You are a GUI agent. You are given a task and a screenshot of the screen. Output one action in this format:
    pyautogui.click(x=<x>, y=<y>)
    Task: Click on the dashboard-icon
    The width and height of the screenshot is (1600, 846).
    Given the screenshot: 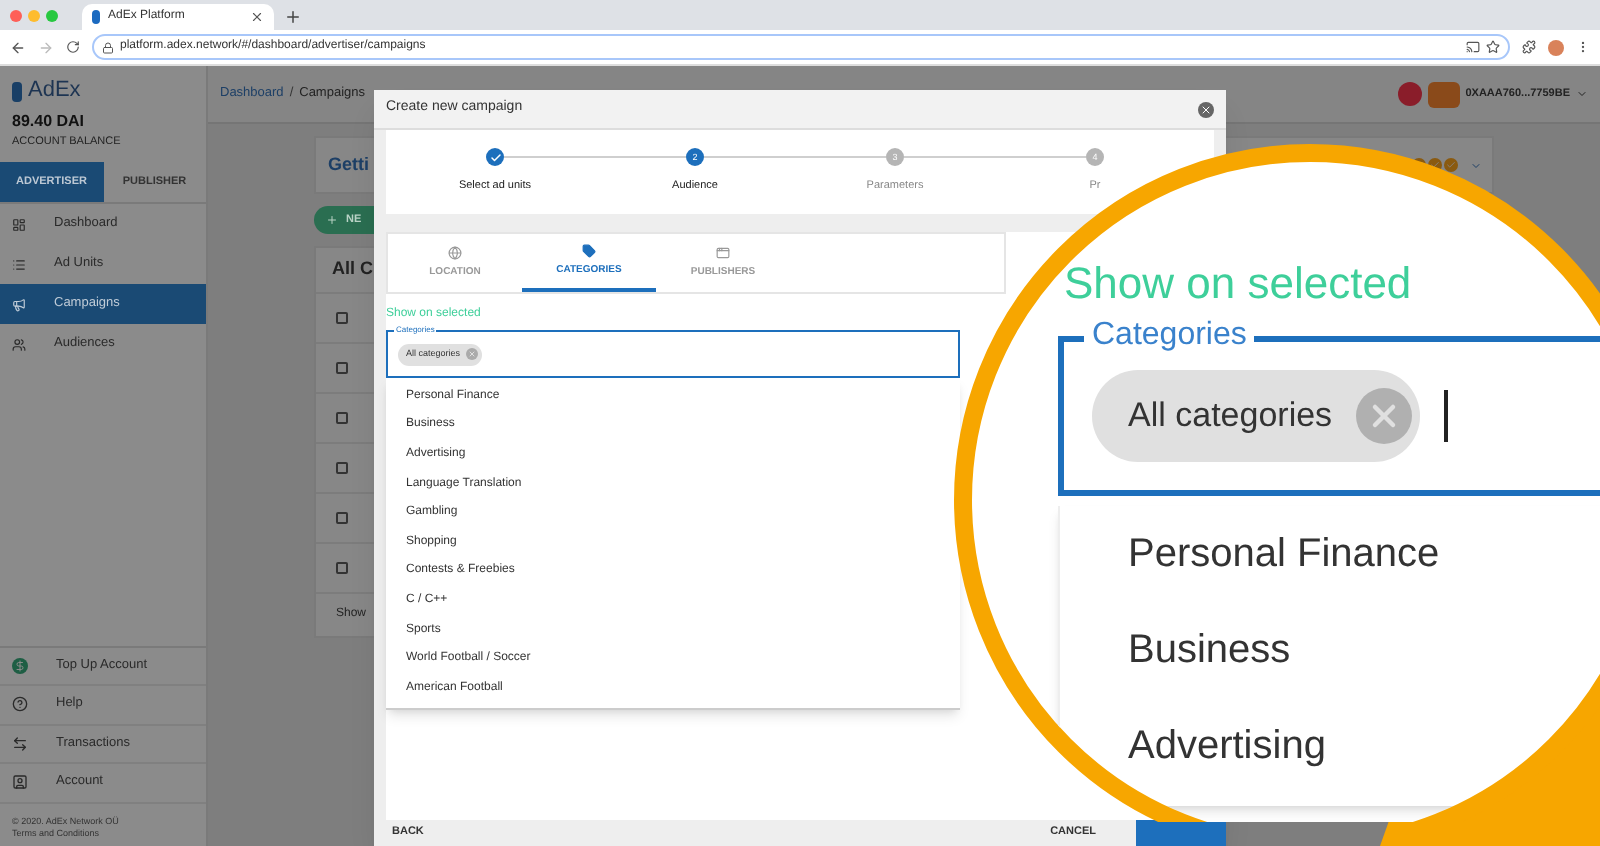 What is the action you would take?
    pyautogui.click(x=19, y=224)
    